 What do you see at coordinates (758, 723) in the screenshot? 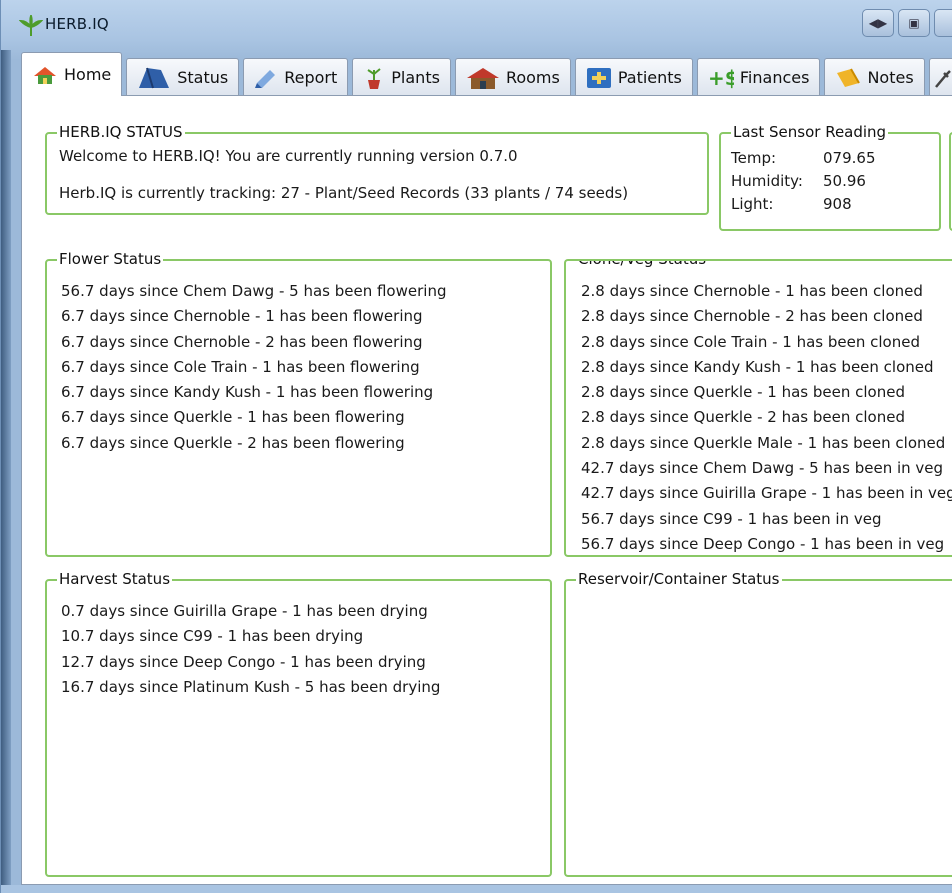
I see `reservoir-container-status-group: Reservoir/Container Status` at bounding box center [758, 723].